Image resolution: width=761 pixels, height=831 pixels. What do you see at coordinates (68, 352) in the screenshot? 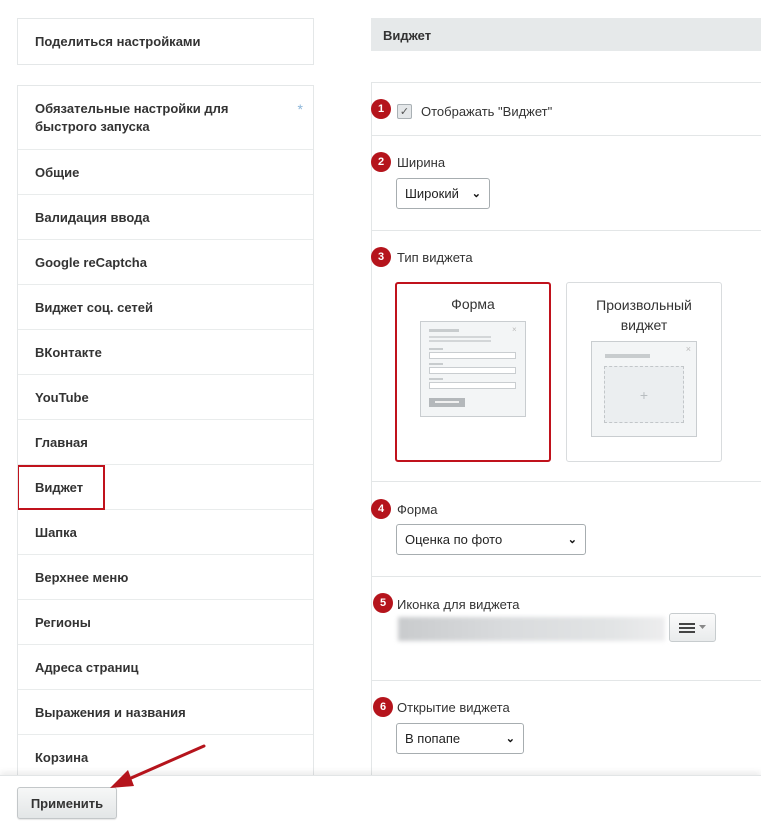
I see `sidebar-item-label: ВКонтакте` at bounding box center [68, 352].